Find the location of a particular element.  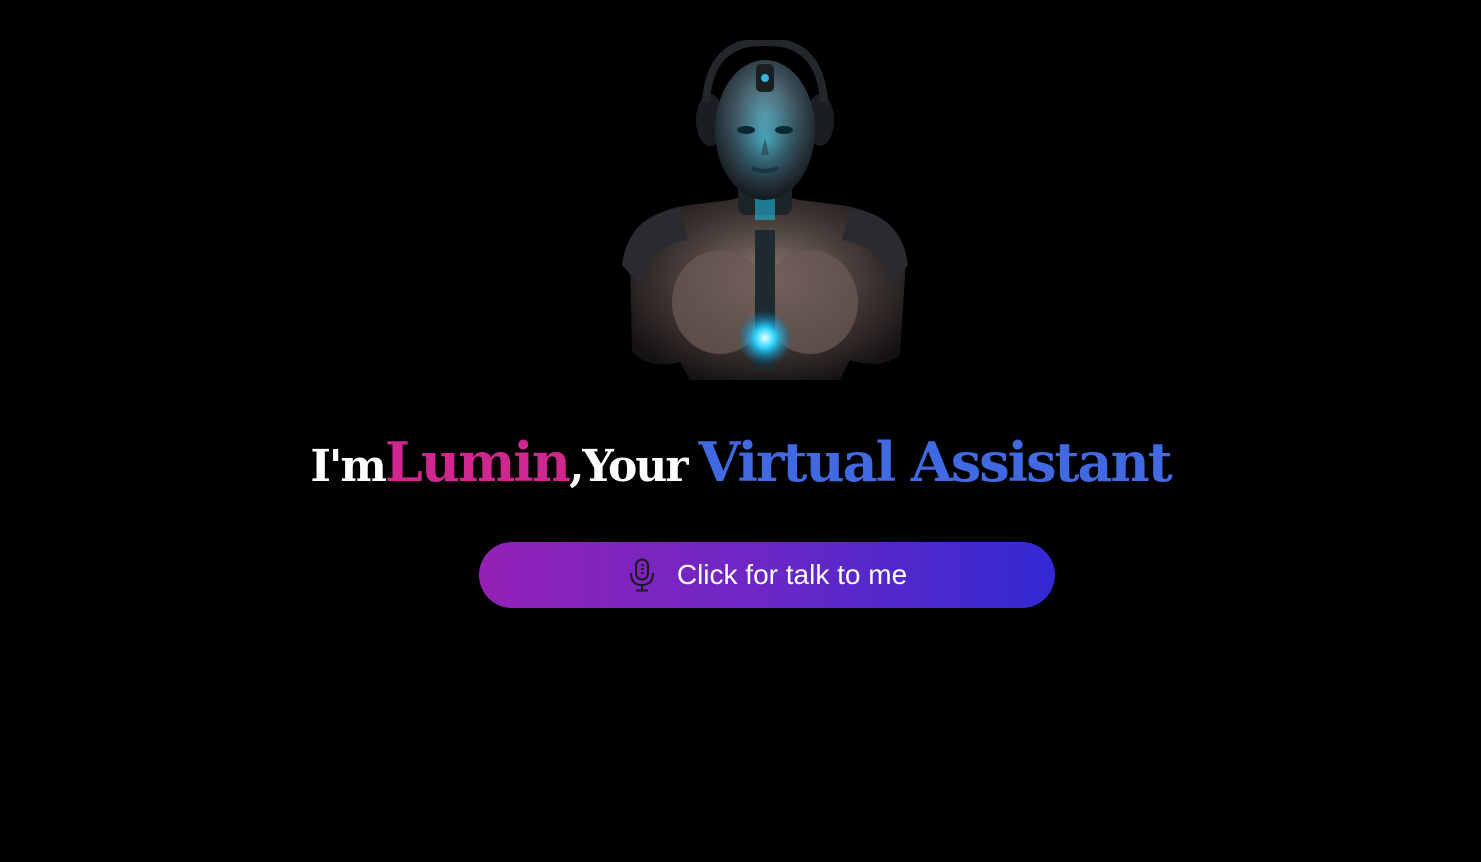

headline-middle: ,Your is located at coordinates (628, 466).